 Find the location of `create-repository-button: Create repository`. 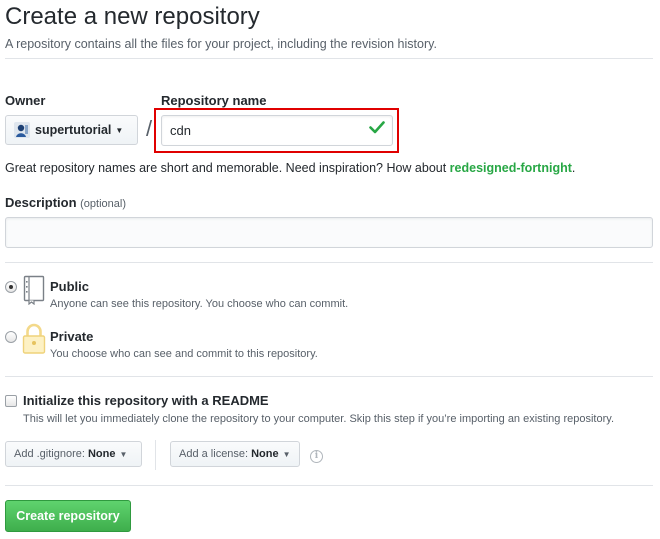

create-repository-button: Create repository is located at coordinates (68, 516).